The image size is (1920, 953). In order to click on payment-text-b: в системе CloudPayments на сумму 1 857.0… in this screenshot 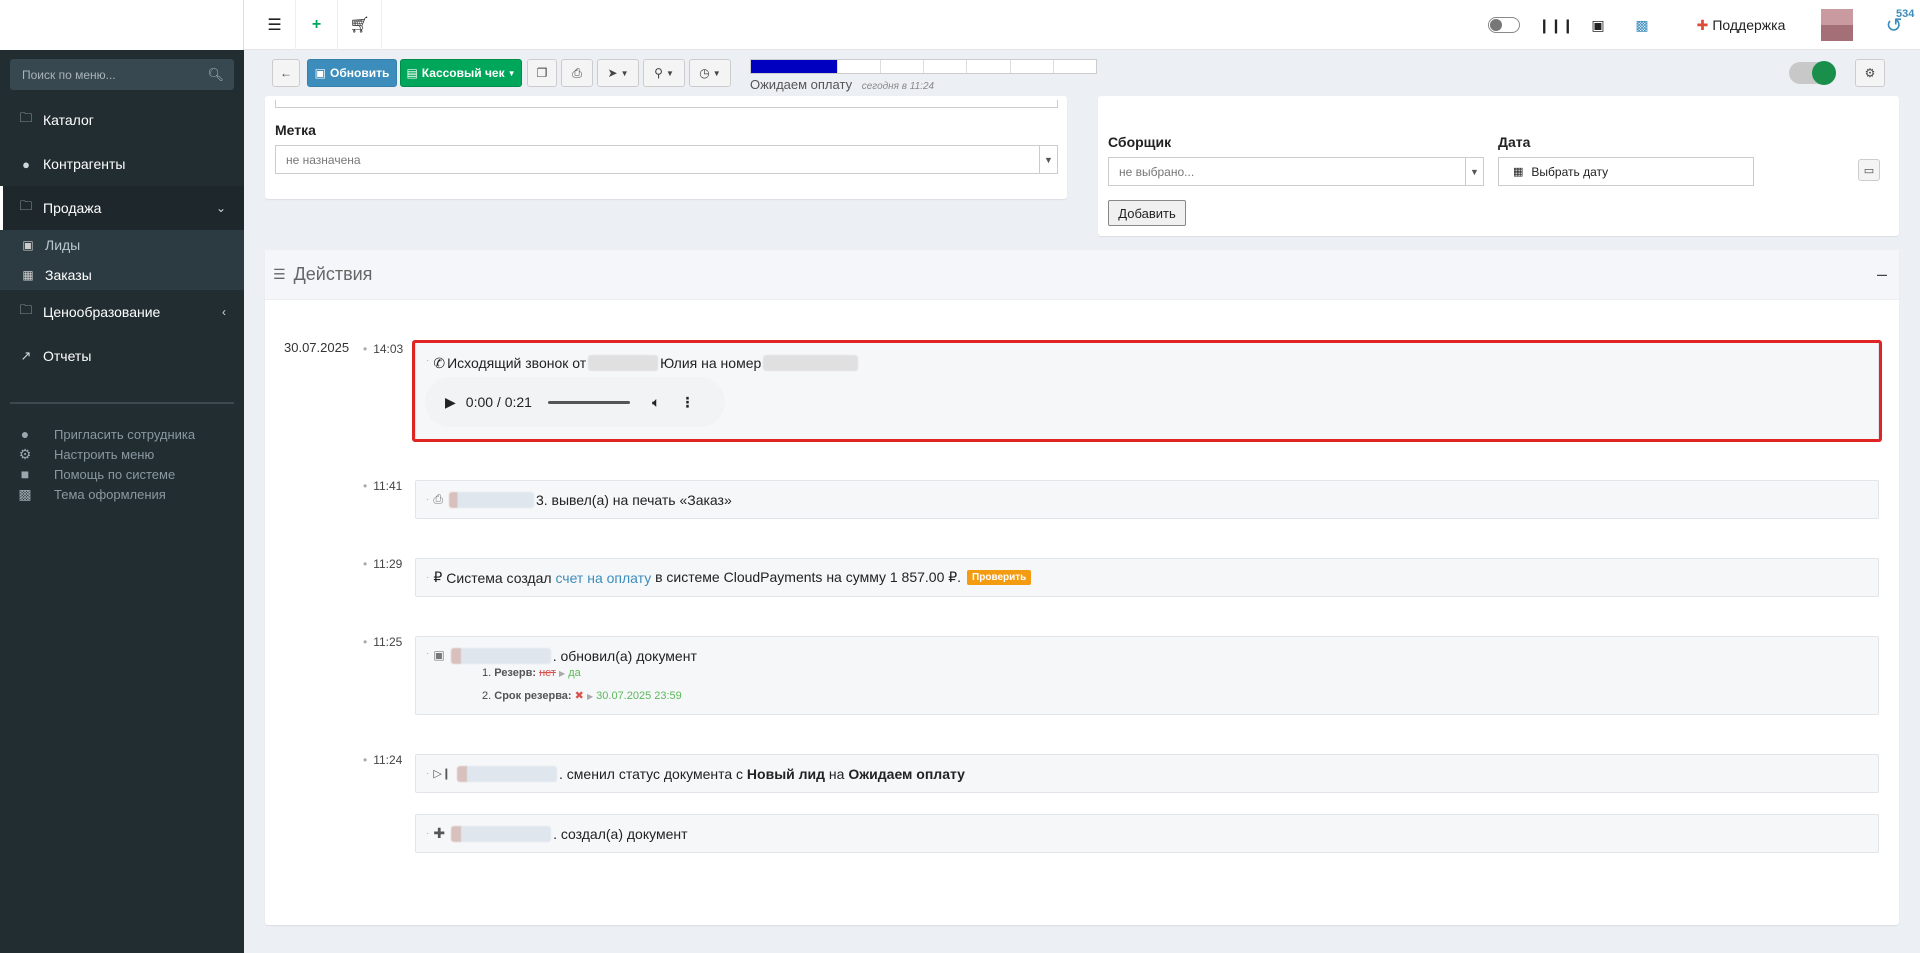, I will do `click(808, 577)`.